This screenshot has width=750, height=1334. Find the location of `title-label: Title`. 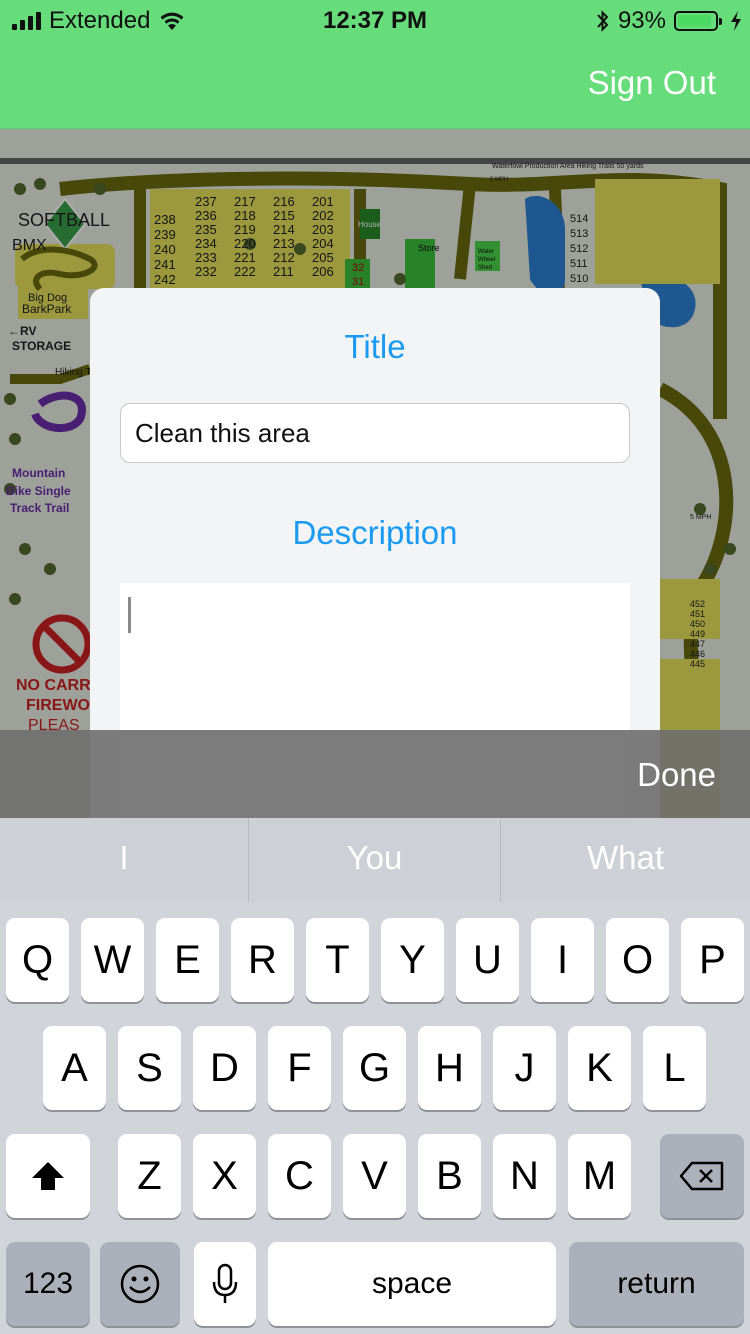

title-label: Title is located at coordinates (375, 346).